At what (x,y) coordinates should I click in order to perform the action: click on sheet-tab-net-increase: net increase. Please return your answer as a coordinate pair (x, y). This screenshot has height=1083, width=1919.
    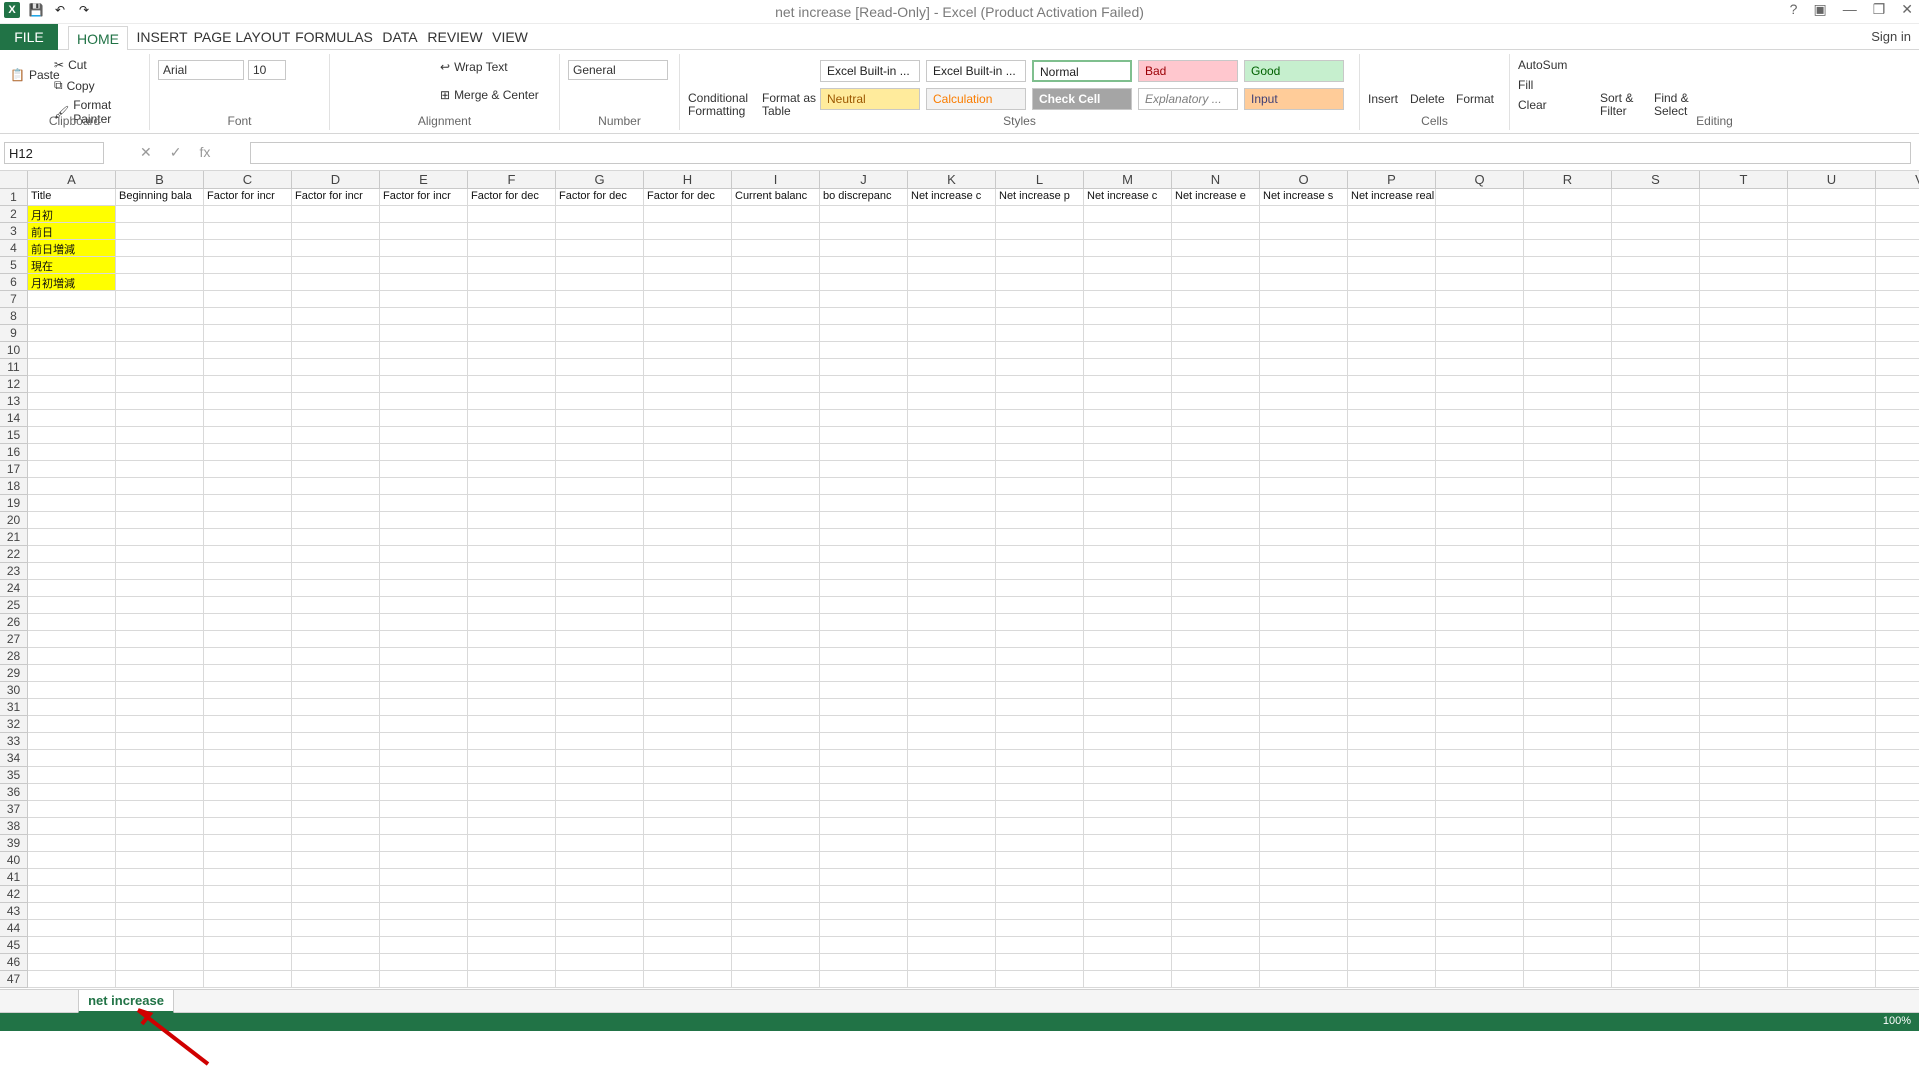
    Looking at the image, I should click on (126, 1002).